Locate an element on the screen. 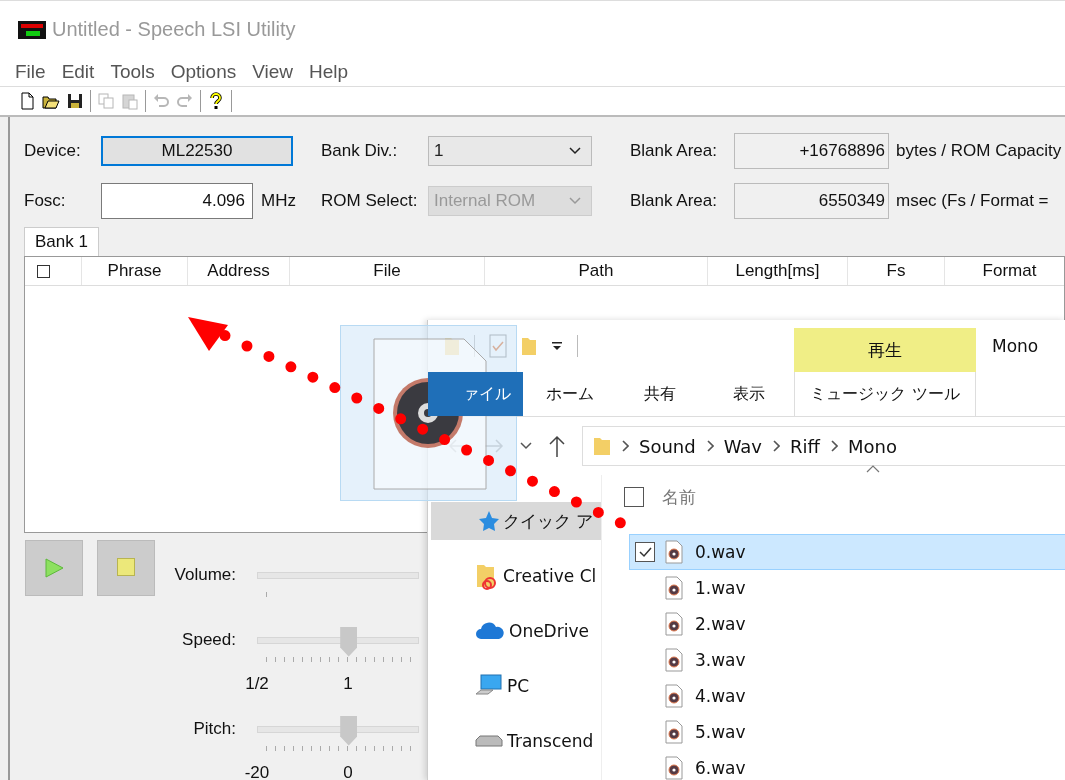 This screenshot has height=780, width=1065. ribbon-tab: ホーム is located at coordinates (570, 394).